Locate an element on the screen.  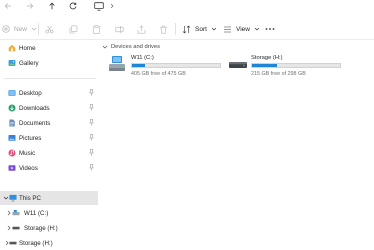
navigation-bar is located at coordinates (187, 6).